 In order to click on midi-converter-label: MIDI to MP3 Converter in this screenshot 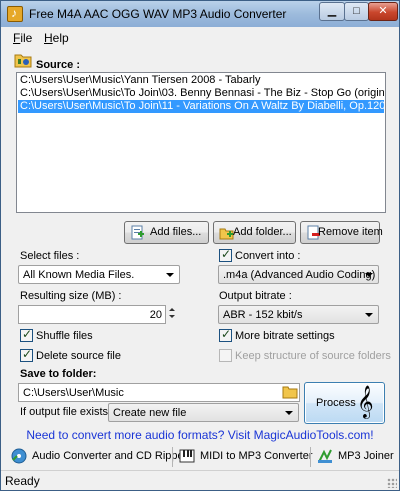, I will do `click(256, 456)`.